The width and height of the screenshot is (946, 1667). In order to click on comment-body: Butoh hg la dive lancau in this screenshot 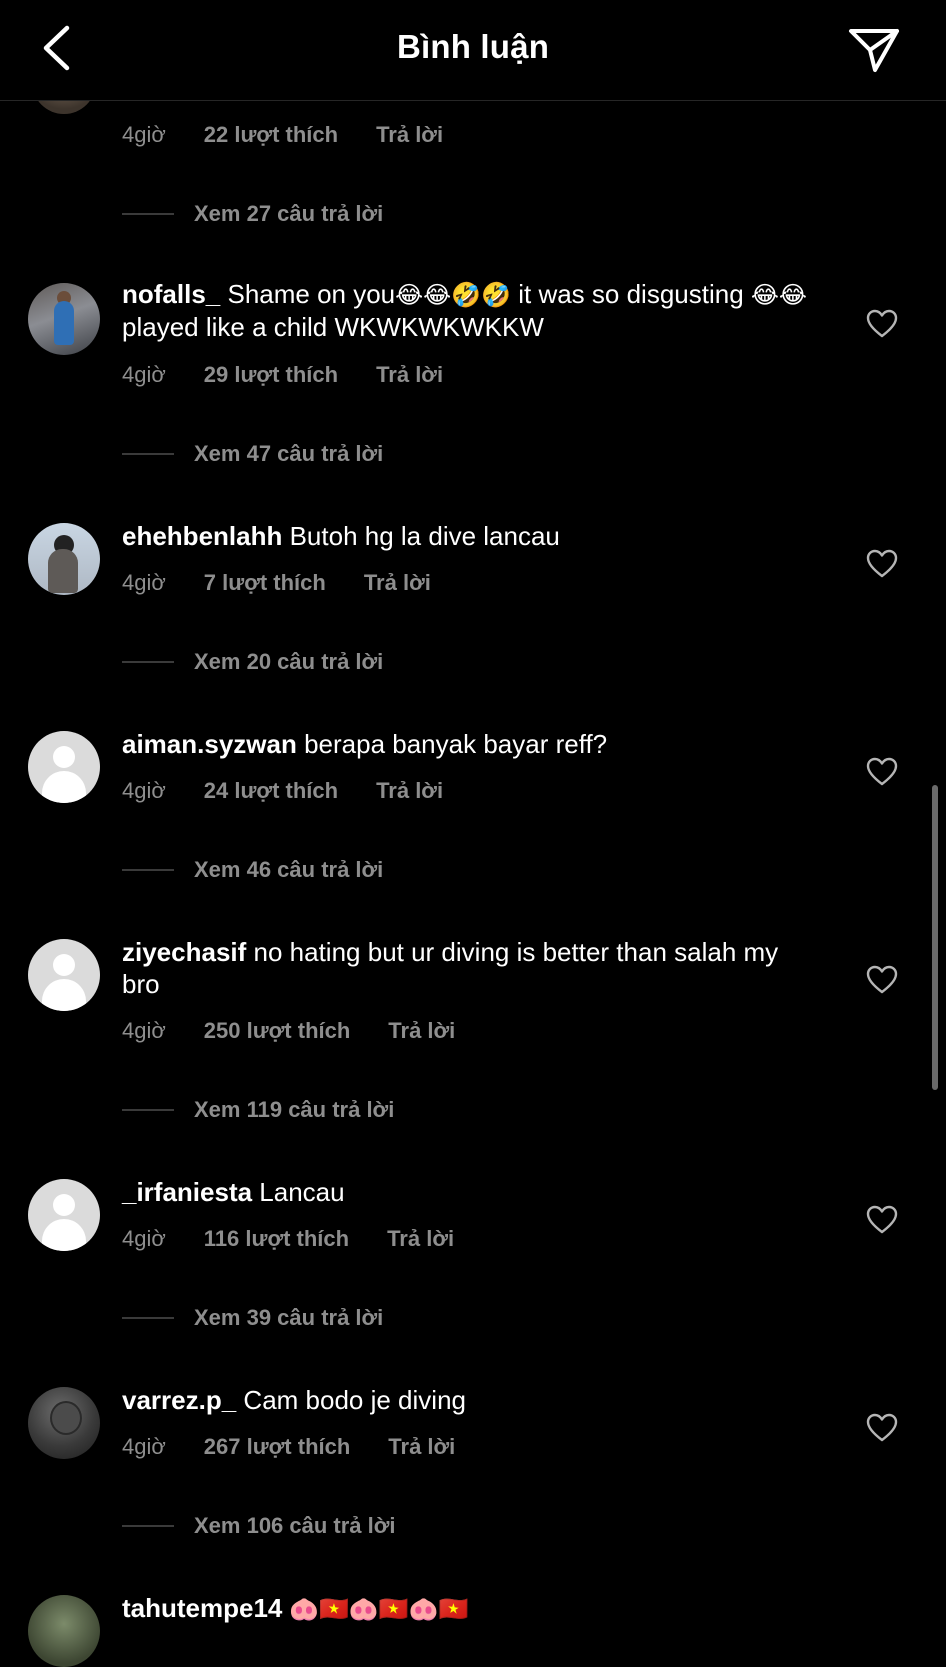, I will do `click(421, 536)`.